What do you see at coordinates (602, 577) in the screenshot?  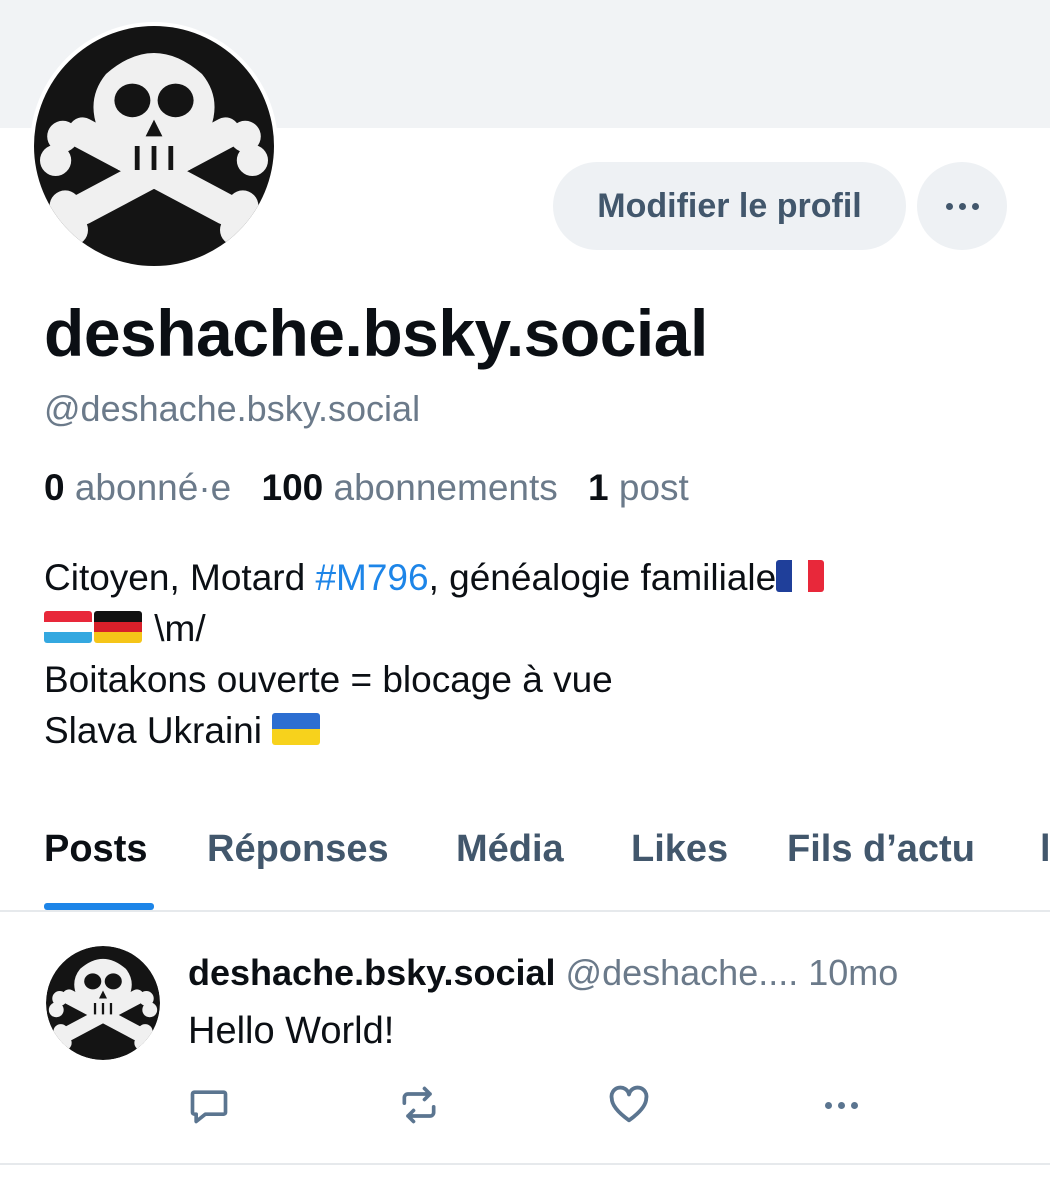 I see `bio-text: , généalogie familiale` at bounding box center [602, 577].